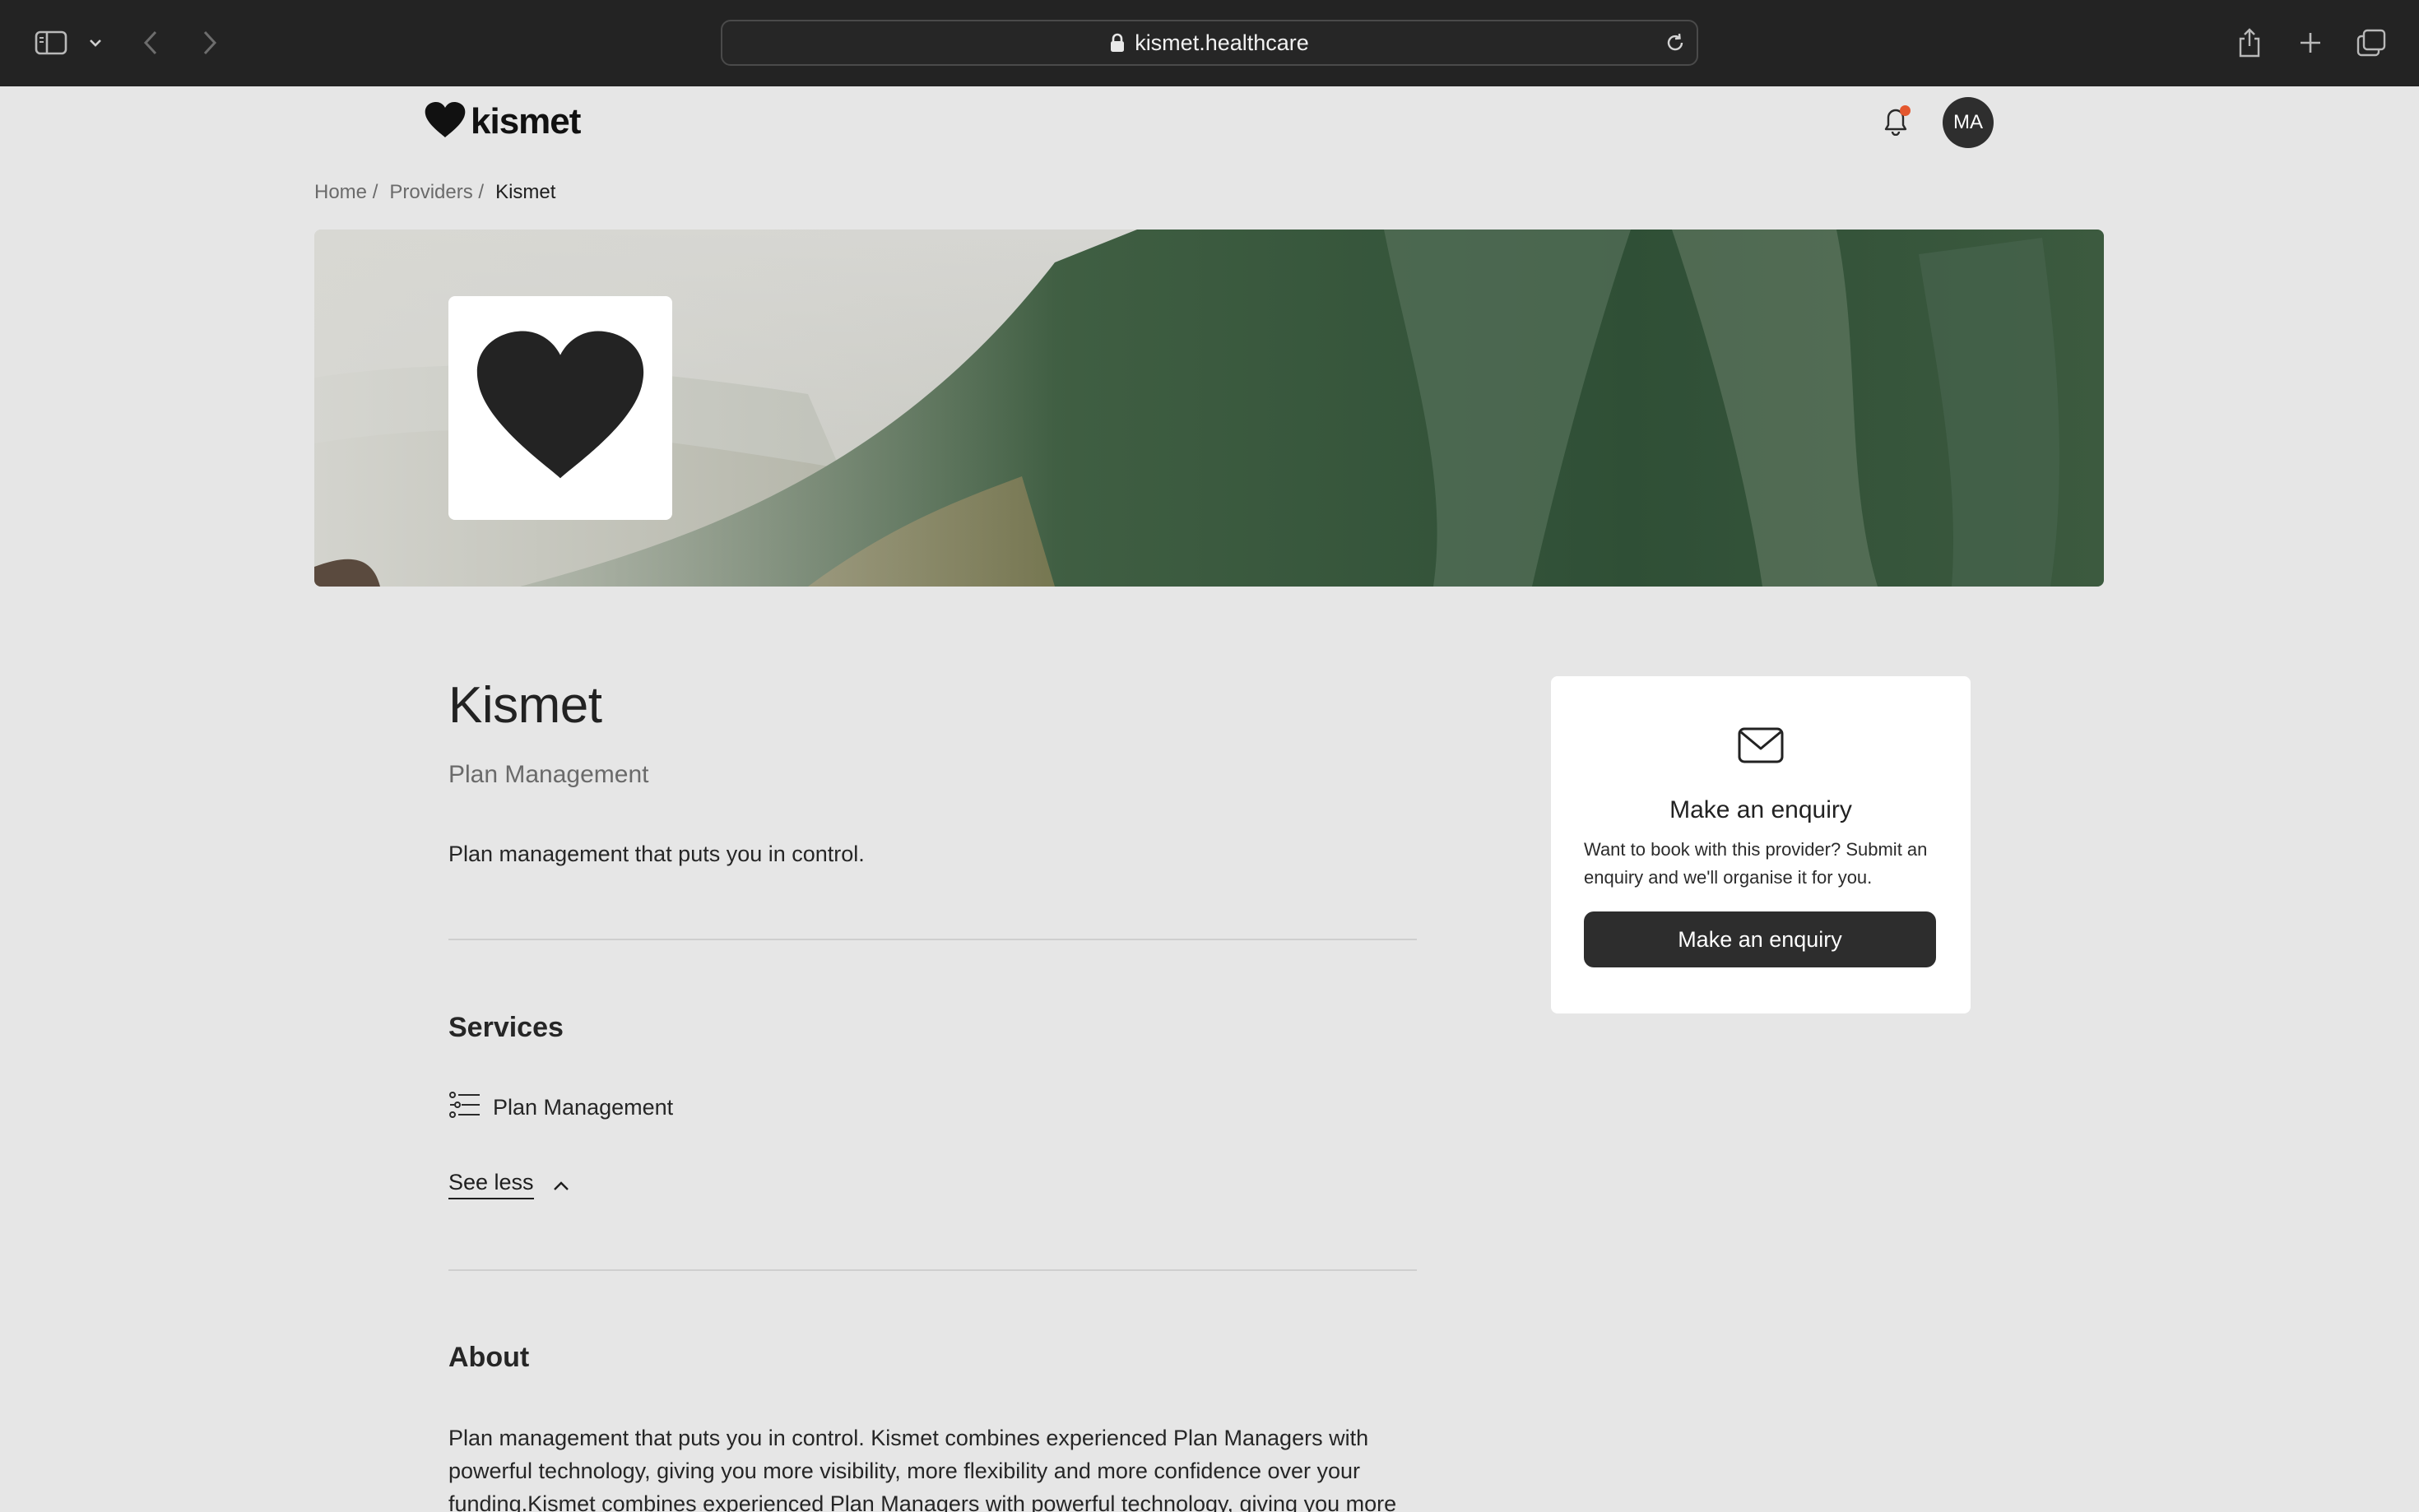 Image resolution: width=2419 pixels, height=1512 pixels. I want to click on forward-arrow-icon, so click(209, 42).